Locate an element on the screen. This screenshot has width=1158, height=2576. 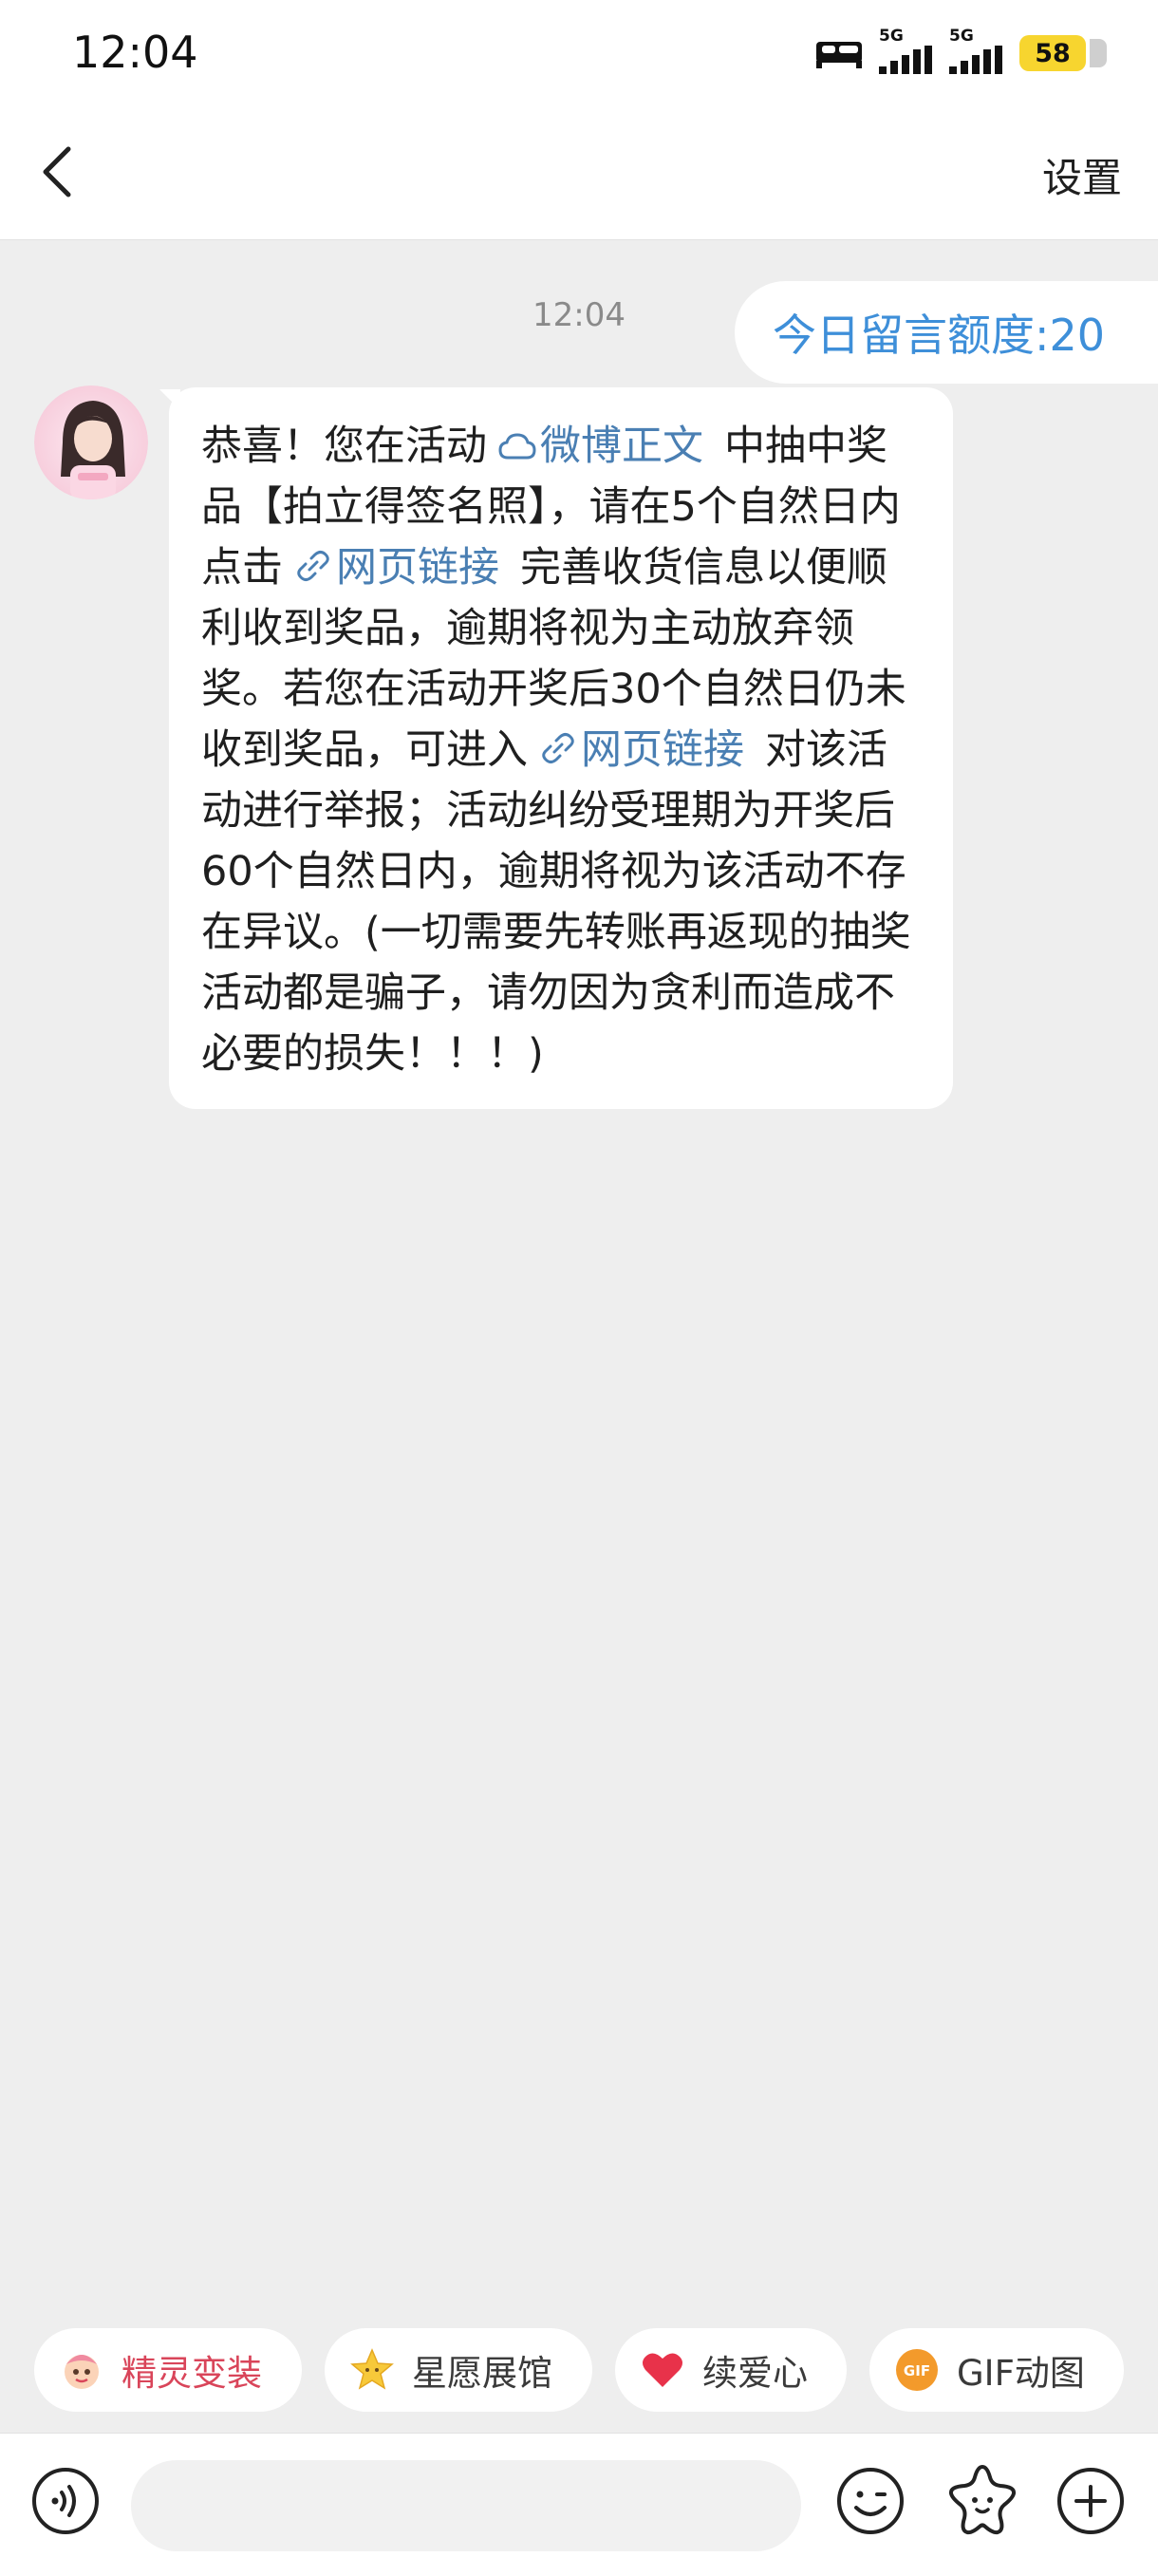
message-quota-badge: 今日留言额度:20 is located at coordinates (946, 332).